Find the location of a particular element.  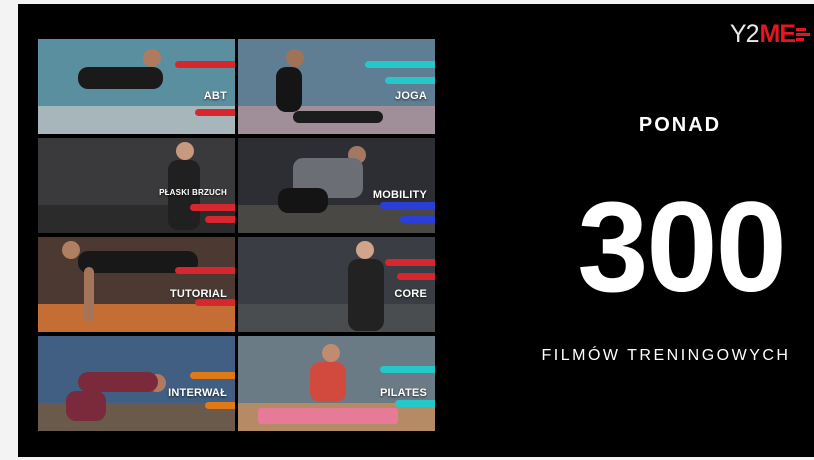

tile-pilates: PILATES is located at coordinates (336, 383).